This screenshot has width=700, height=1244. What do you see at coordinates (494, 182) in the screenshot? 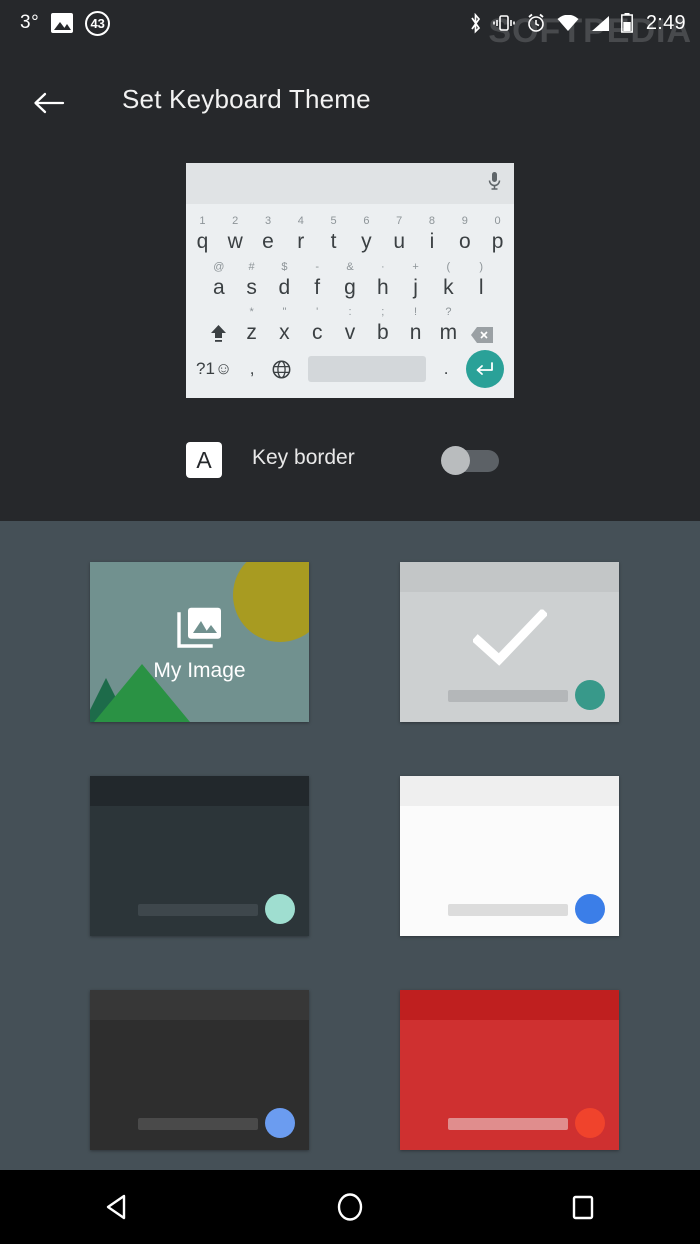
I see `microphone-icon` at bounding box center [494, 182].